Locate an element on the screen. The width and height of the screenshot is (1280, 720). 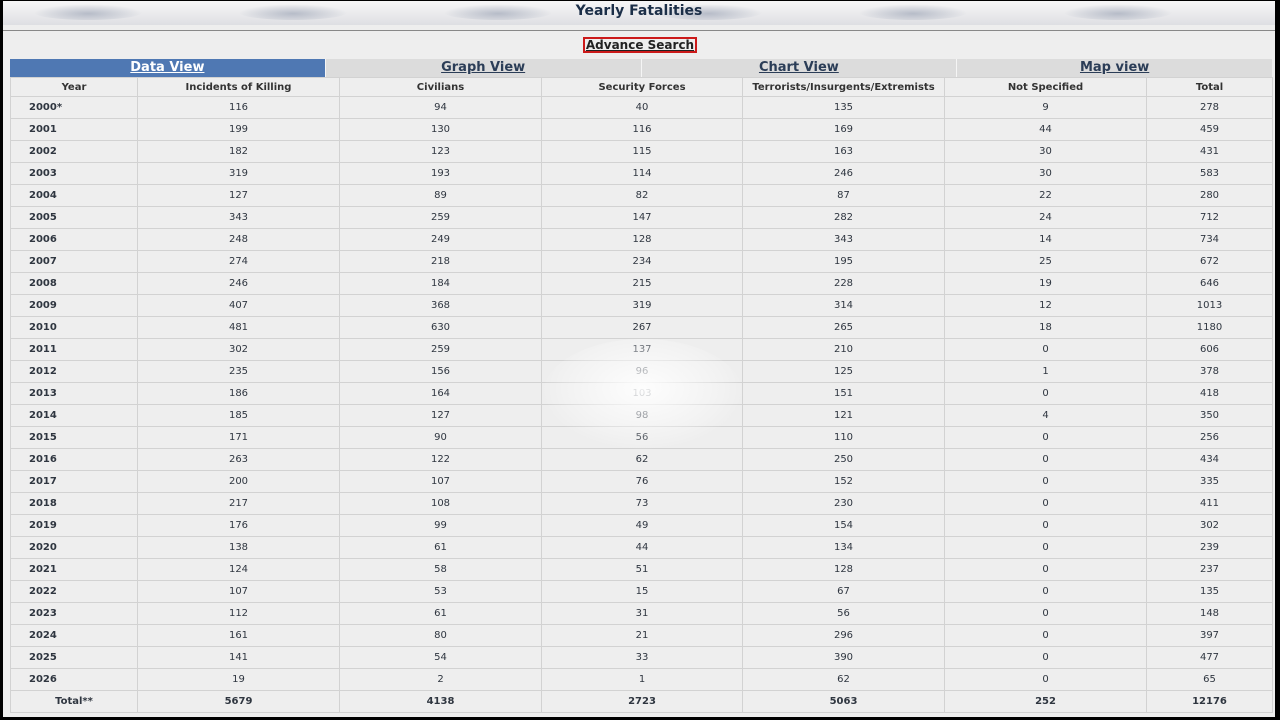
cell-security-forces: 56 is located at coordinates (642, 437).